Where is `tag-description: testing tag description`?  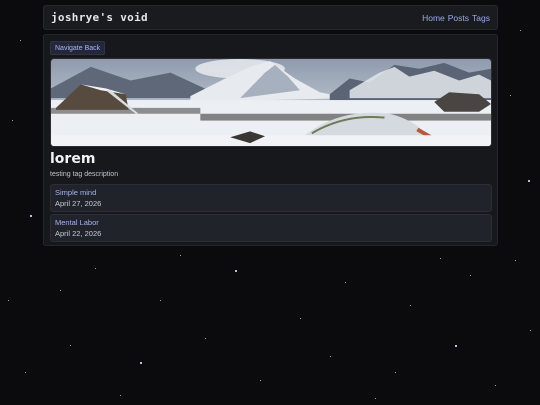 tag-description: testing tag description is located at coordinates (84, 174).